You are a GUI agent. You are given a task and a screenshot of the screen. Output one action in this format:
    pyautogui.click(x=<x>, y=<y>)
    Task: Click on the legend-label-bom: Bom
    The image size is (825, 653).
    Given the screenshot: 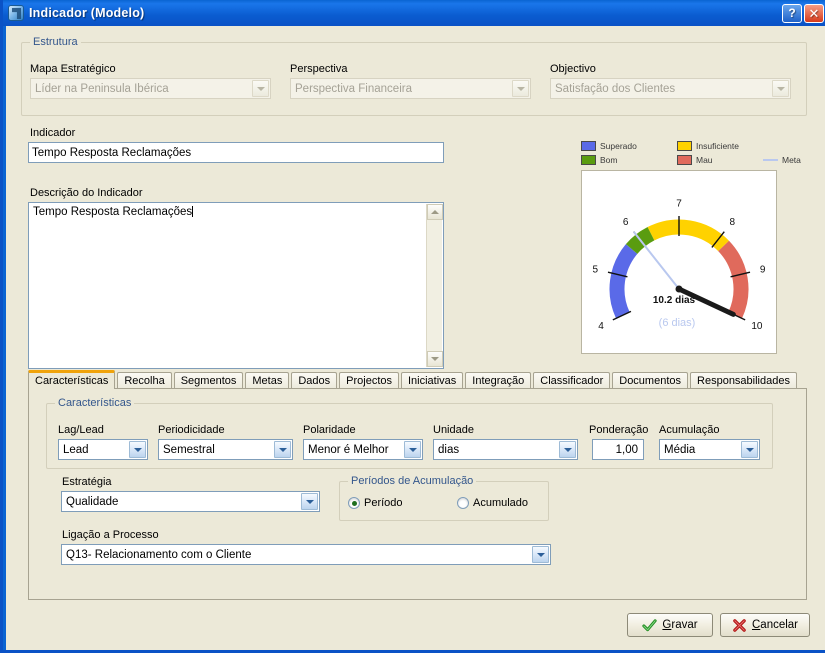 What is the action you would take?
    pyautogui.click(x=609, y=160)
    